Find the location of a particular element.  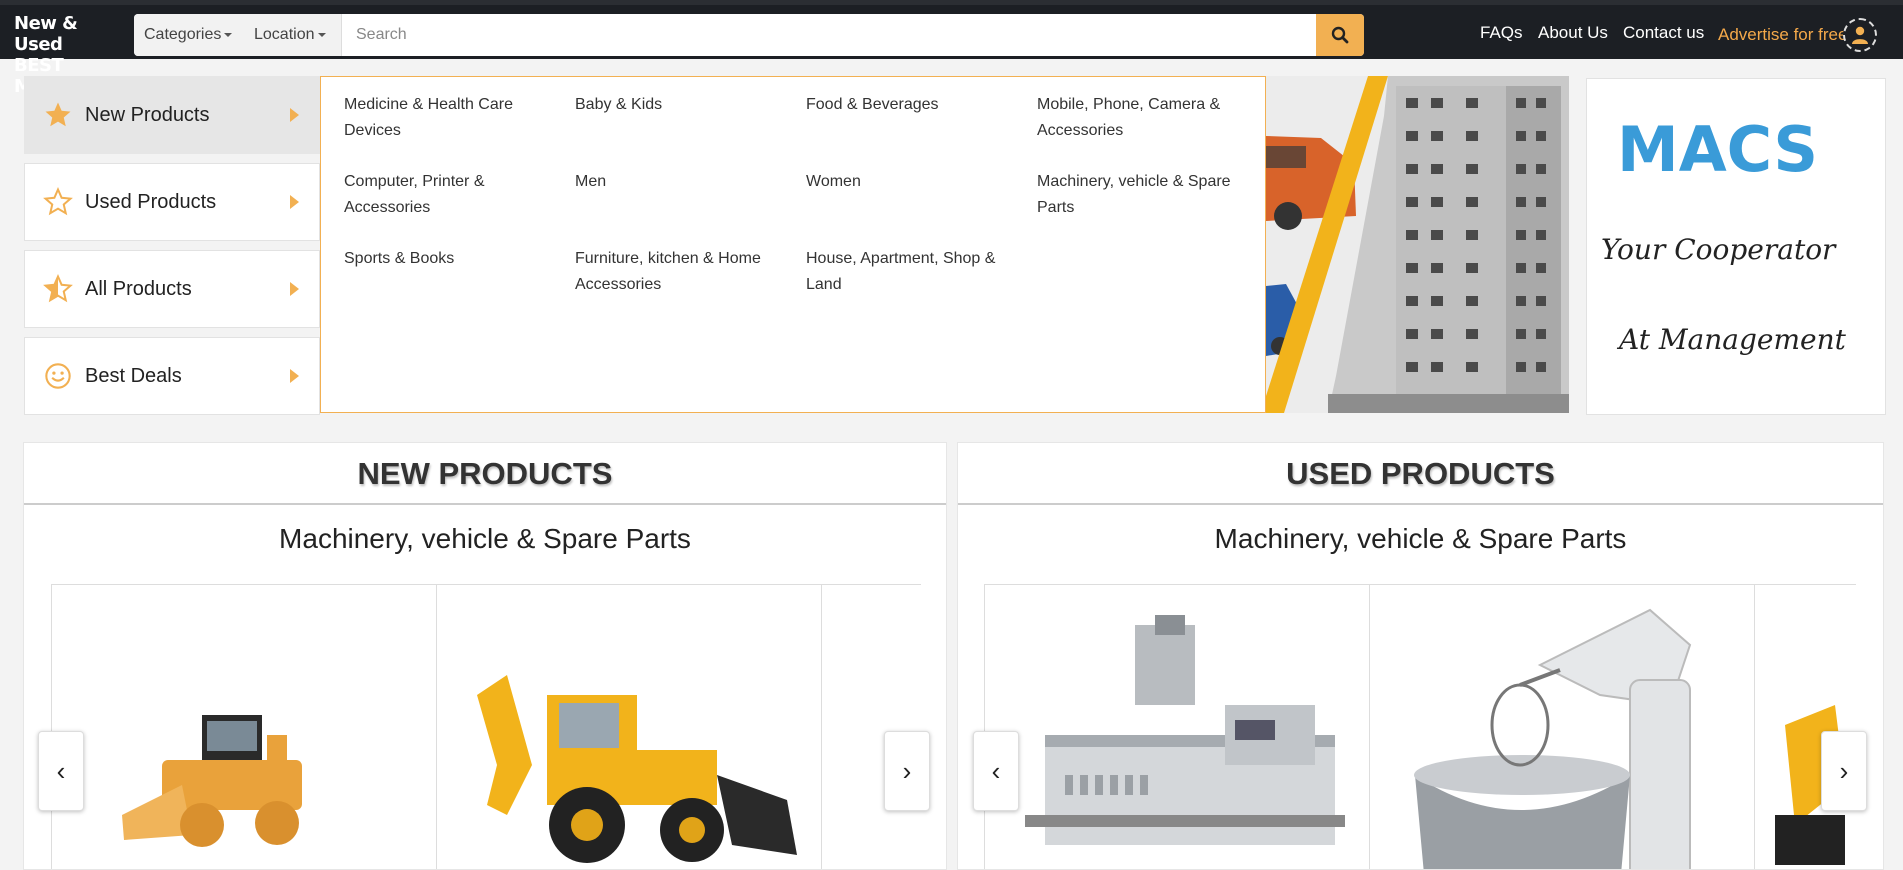

category-link: Sports & Books is located at coordinates (444, 259).